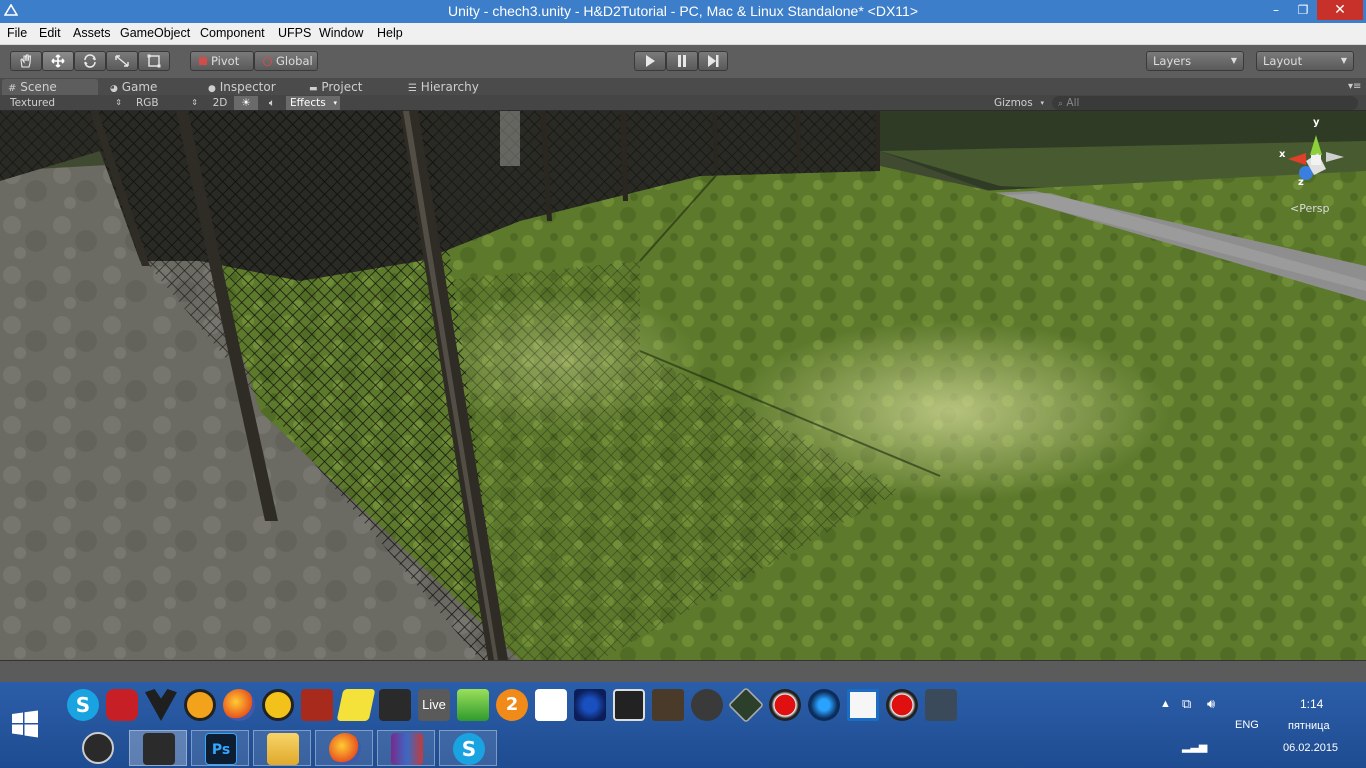  Describe the element at coordinates (1316, 122) in the screenshot. I see `gizmo-y-label: y` at that location.